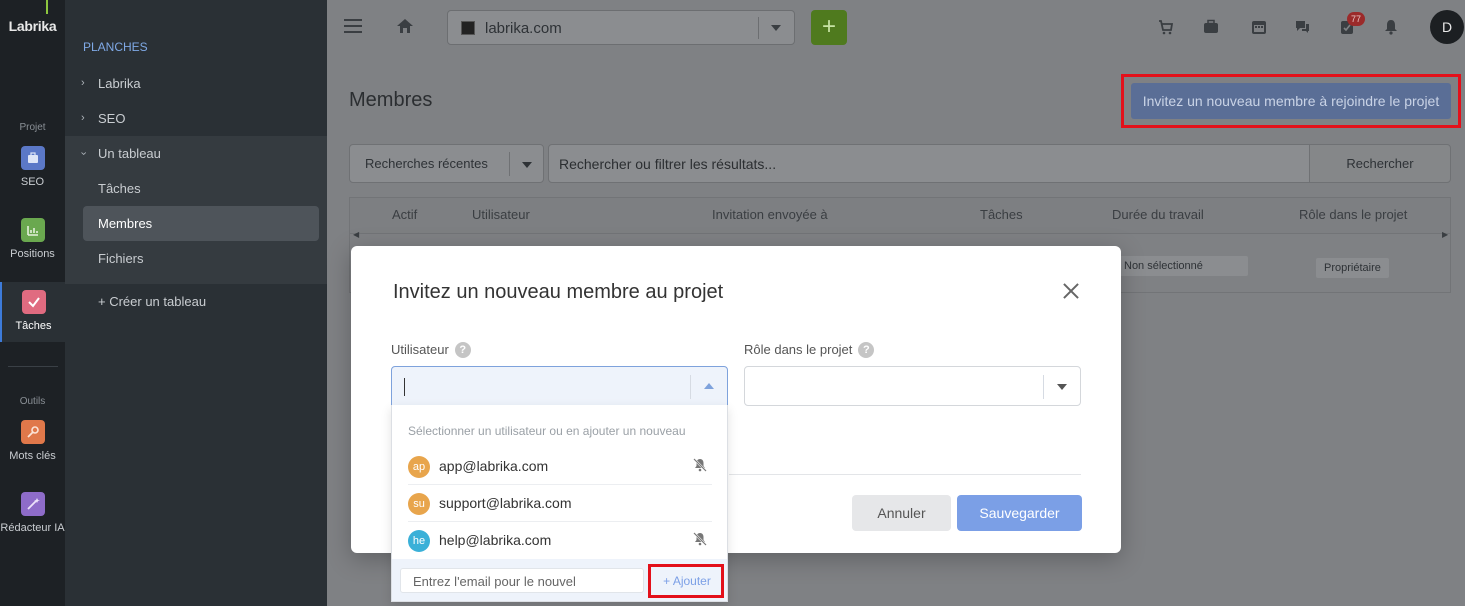 The image size is (1465, 606). Describe the element at coordinates (494, 466) in the screenshot. I see `user-email: app@labrika.com` at that location.